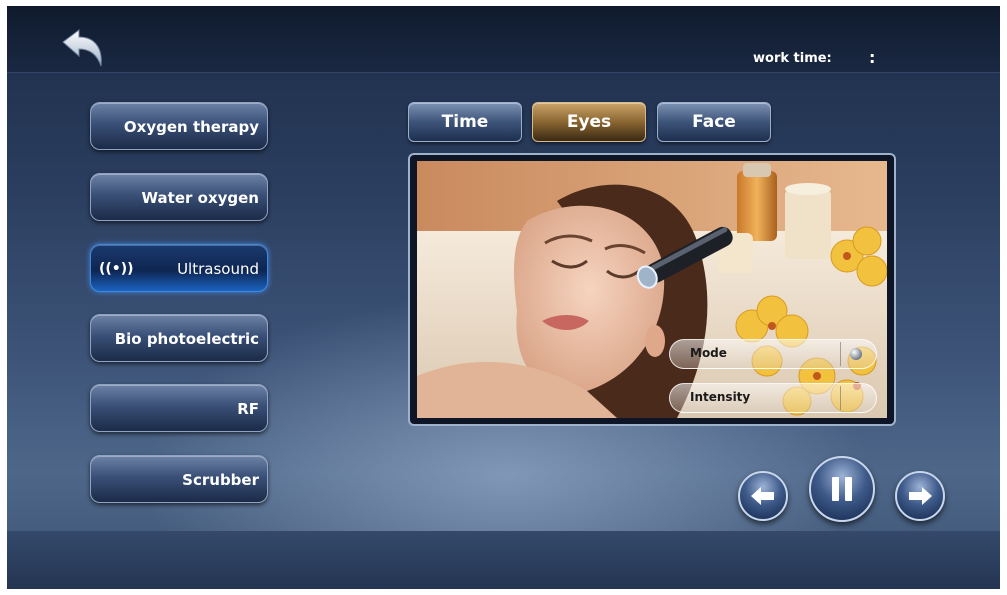  I want to click on scrubber-label: Scrubber, so click(220, 480).